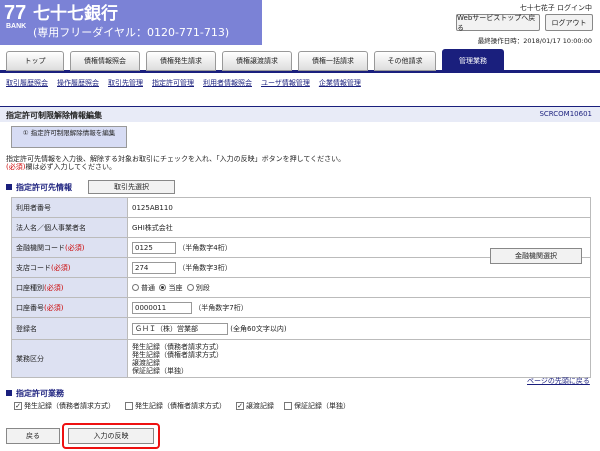  Describe the element at coordinates (227, 84) in the screenshot. I see `subnav-user-info: 利用者情報照会` at that location.